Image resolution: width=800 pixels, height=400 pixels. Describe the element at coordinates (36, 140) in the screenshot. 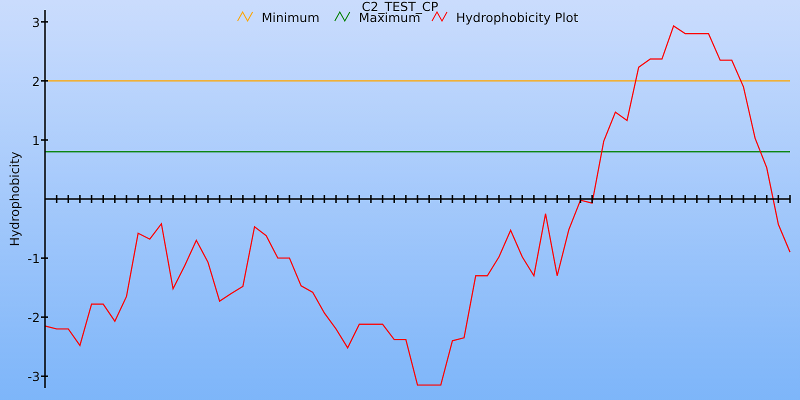

I see `y-tick-label: 1` at that location.